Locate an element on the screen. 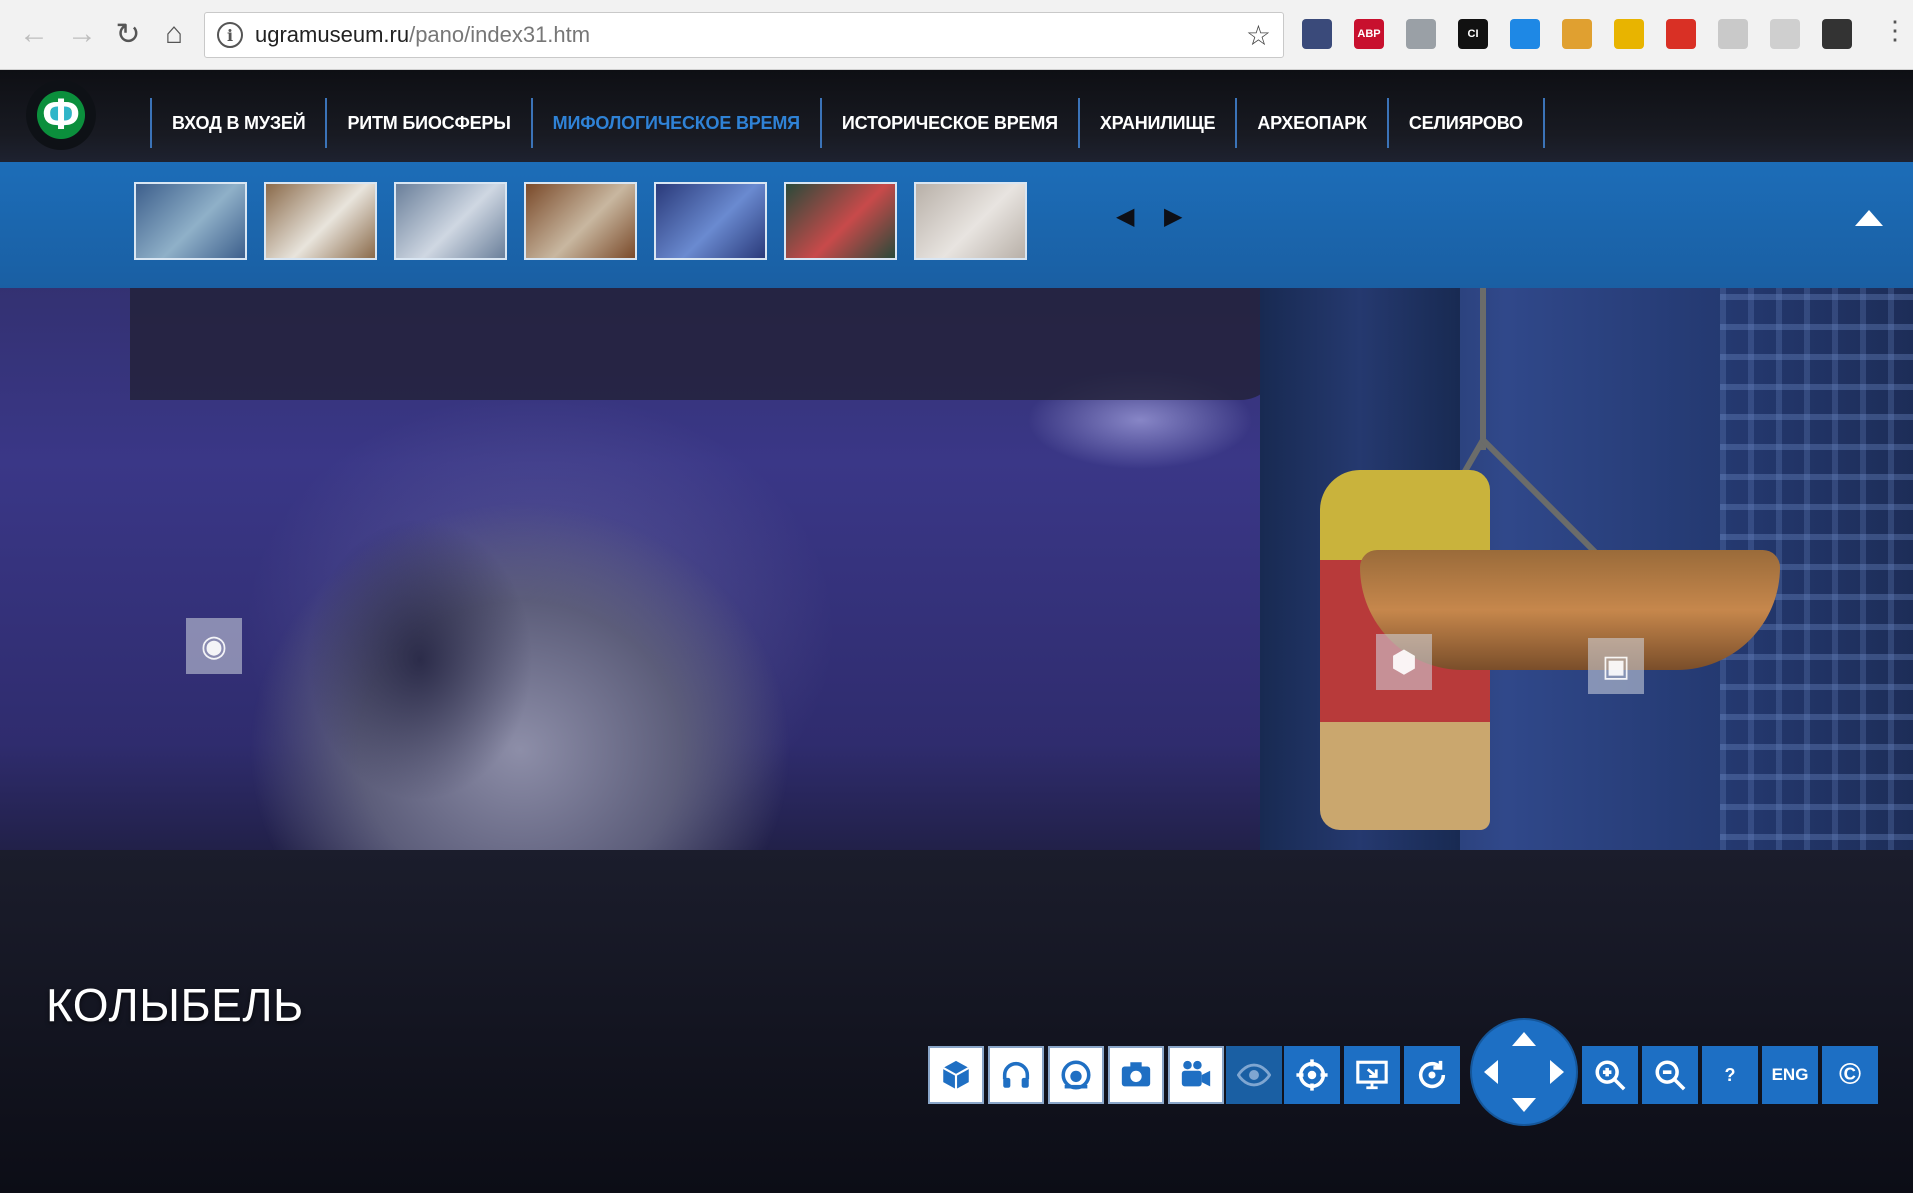 The image size is (1913, 1193). menu-item: СЕЛИЯРОВО is located at coordinates (1465, 123).